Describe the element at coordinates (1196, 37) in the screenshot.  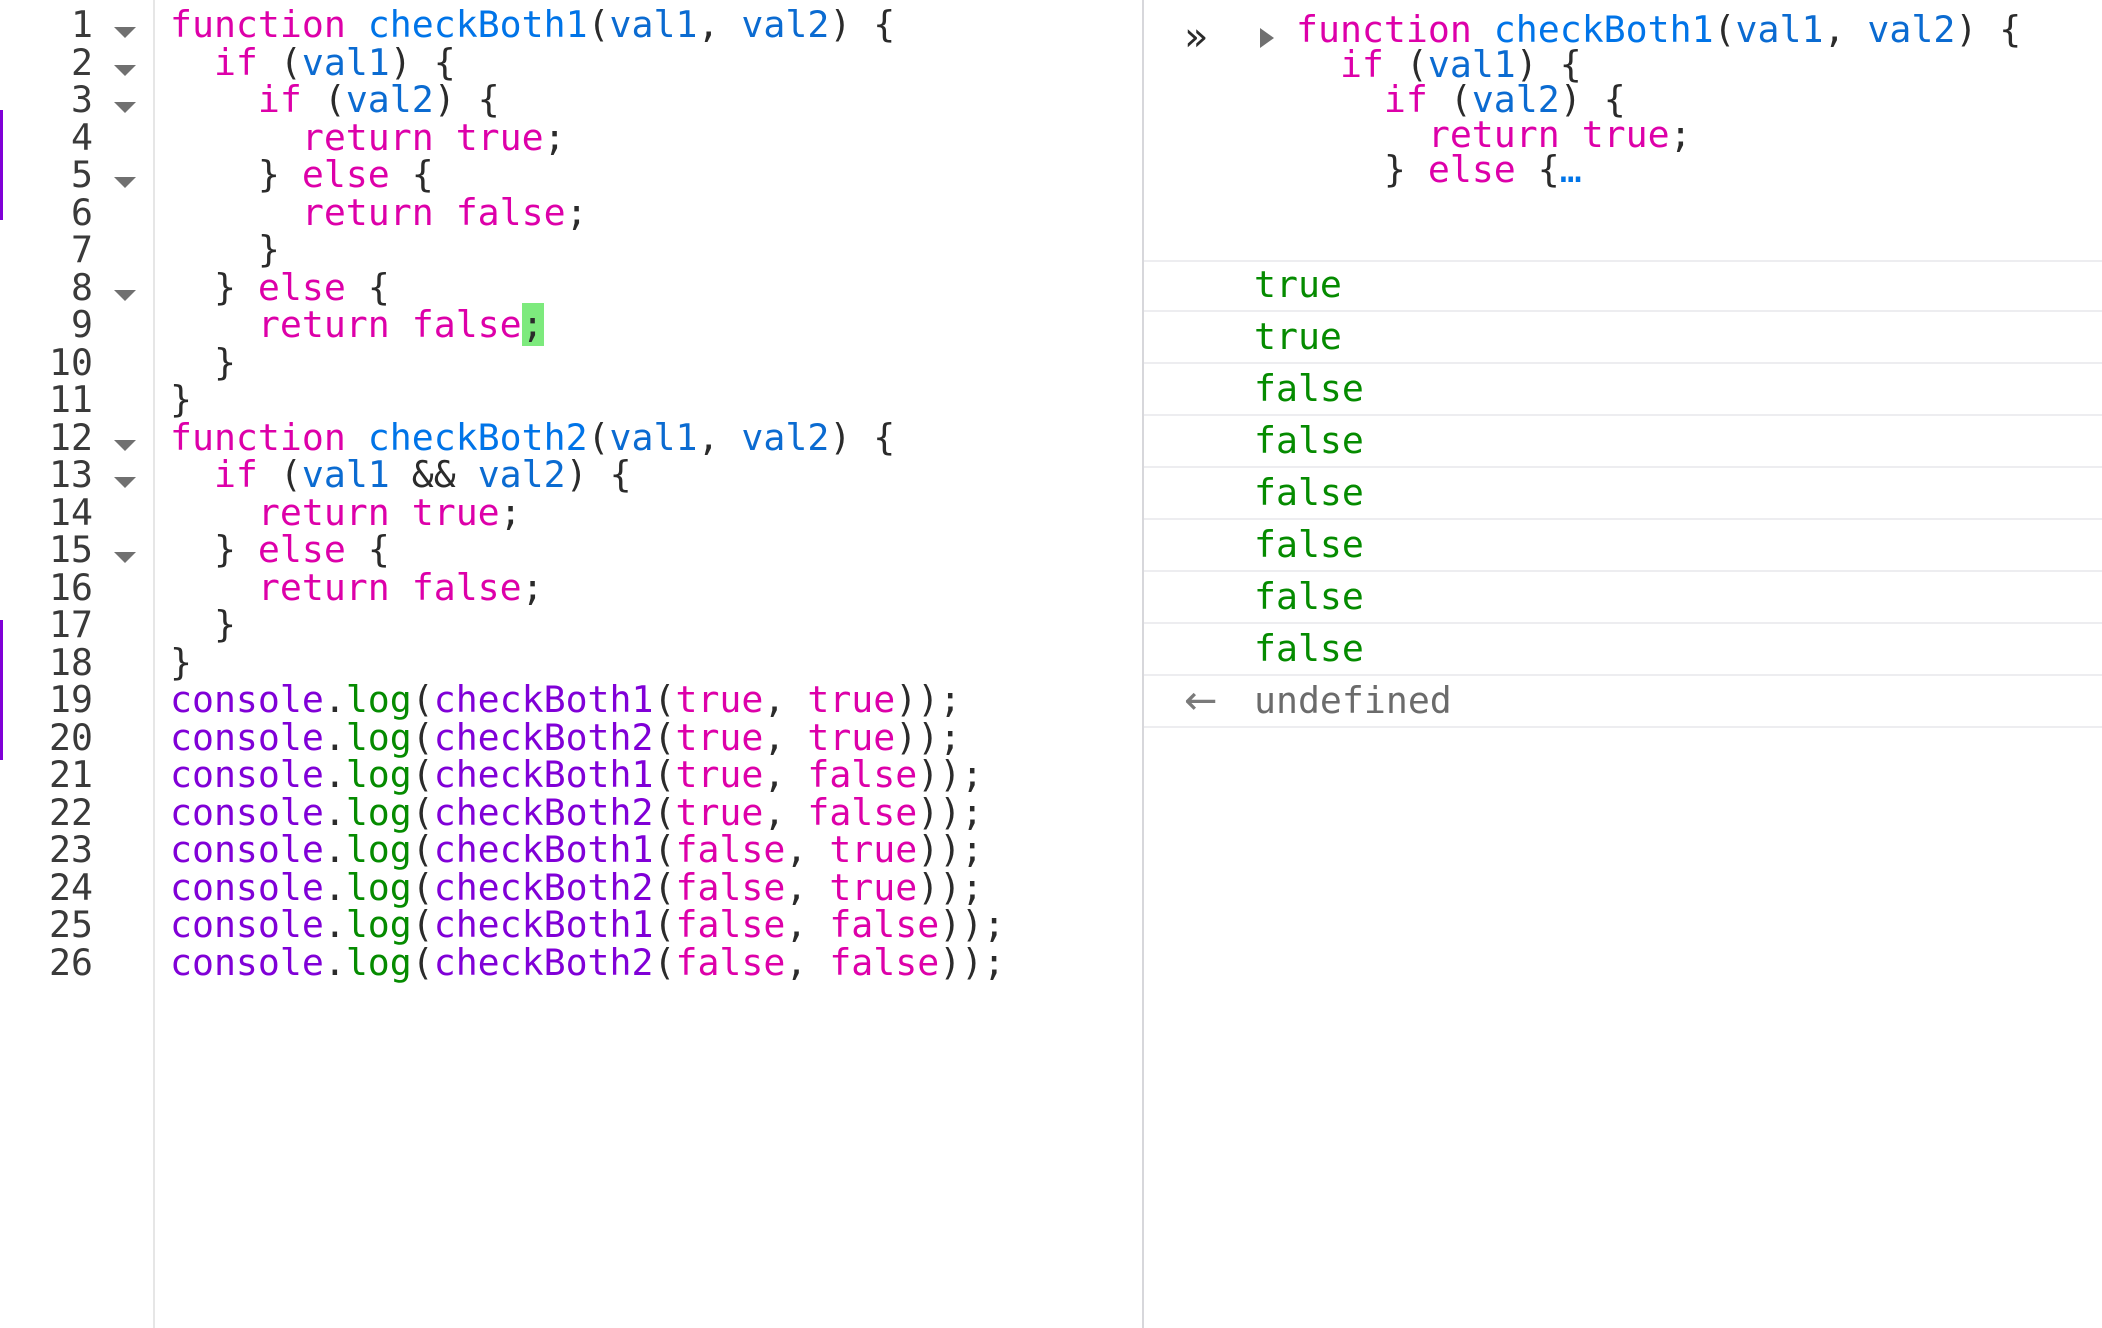
I see `prompt-chevrons-icon: »` at that location.